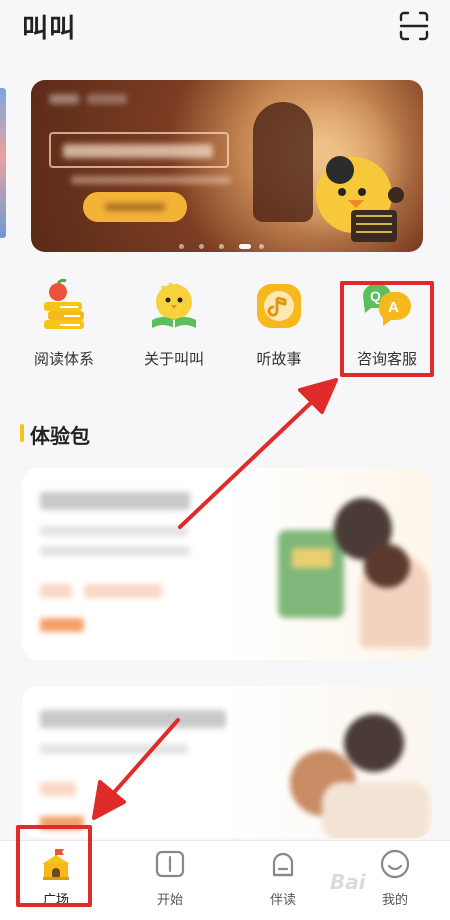 The width and height of the screenshot is (450, 920). I want to click on companion-bag-icon, so click(283, 864).